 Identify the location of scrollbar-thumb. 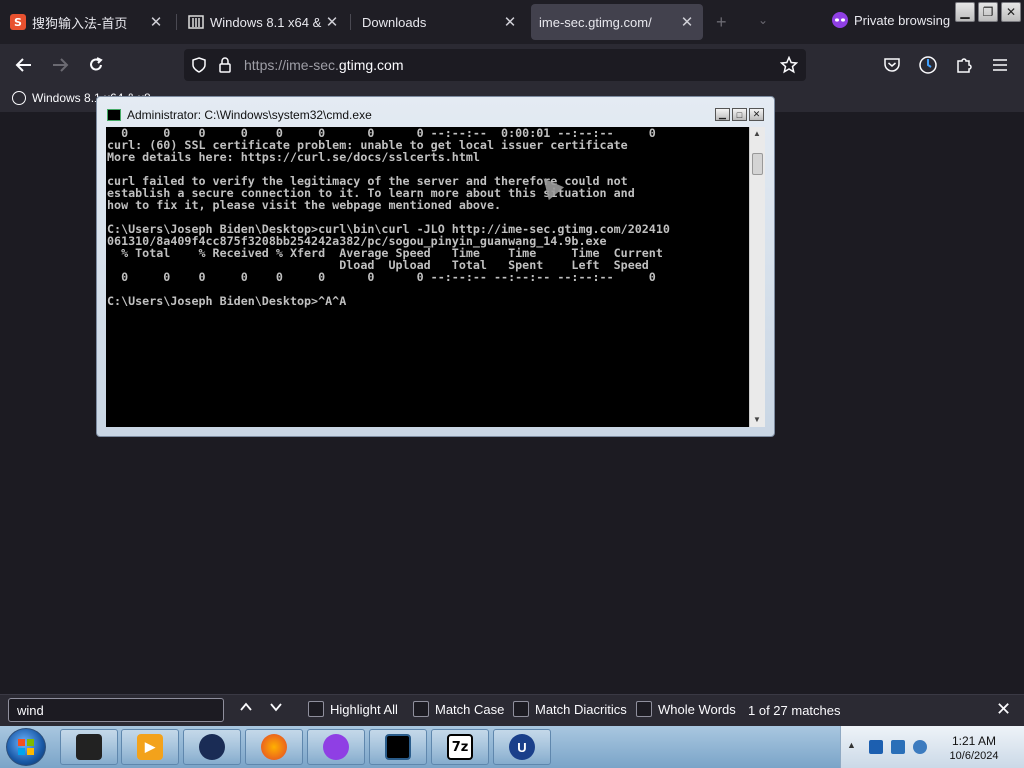
(757, 164).